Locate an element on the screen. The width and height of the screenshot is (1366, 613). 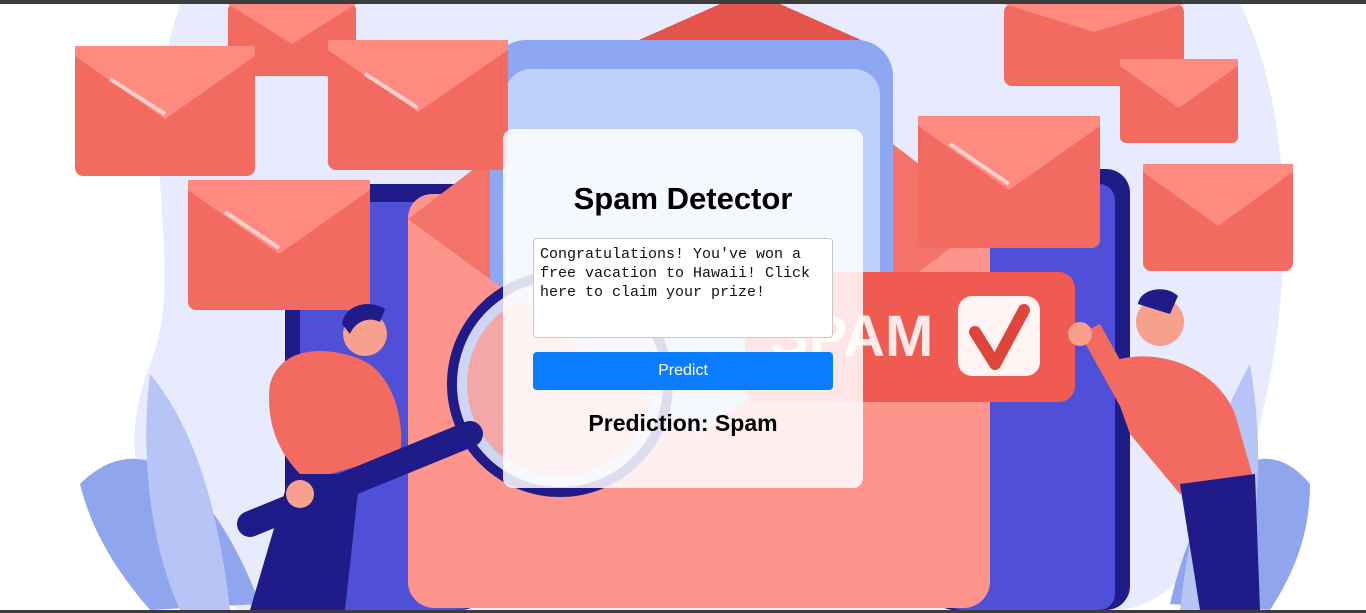
page-title: Spam Detector is located at coordinates (683, 198).